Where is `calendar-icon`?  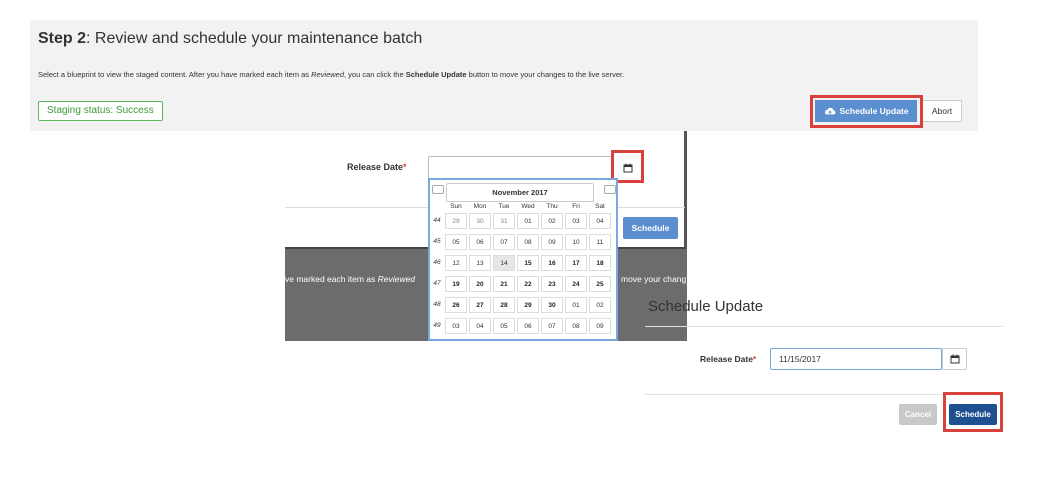 calendar-icon is located at coordinates (954, 359).